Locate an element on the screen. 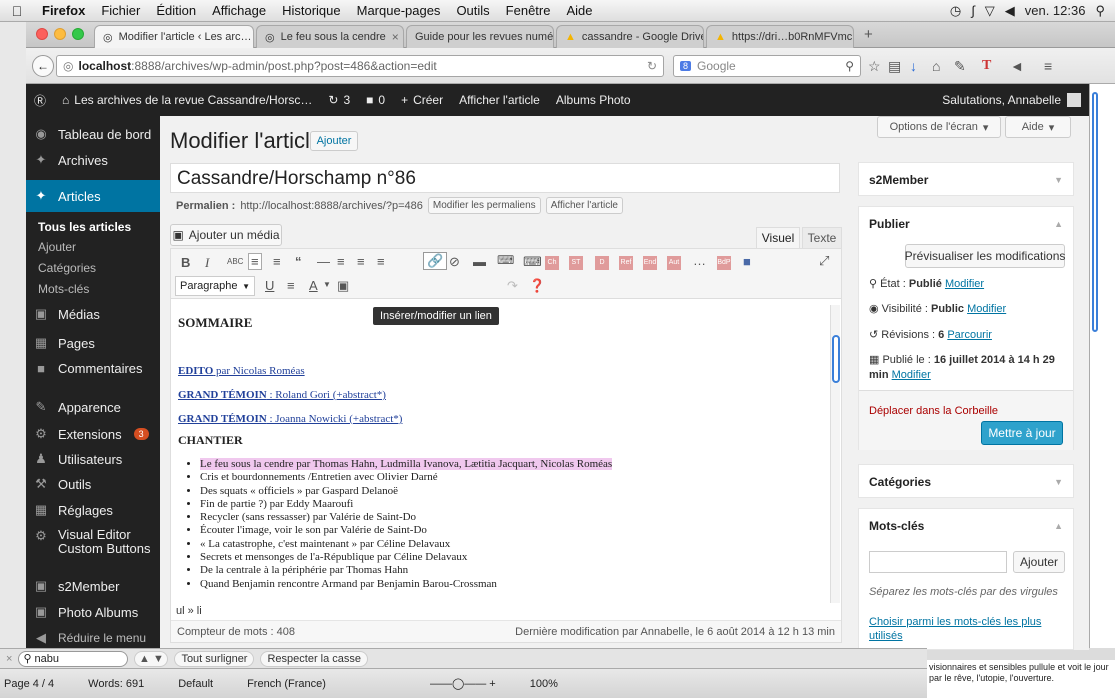 The image size is (1115, 698). edit-permalink-button: Modifier les permaliens is located at coordinates (484, 205).